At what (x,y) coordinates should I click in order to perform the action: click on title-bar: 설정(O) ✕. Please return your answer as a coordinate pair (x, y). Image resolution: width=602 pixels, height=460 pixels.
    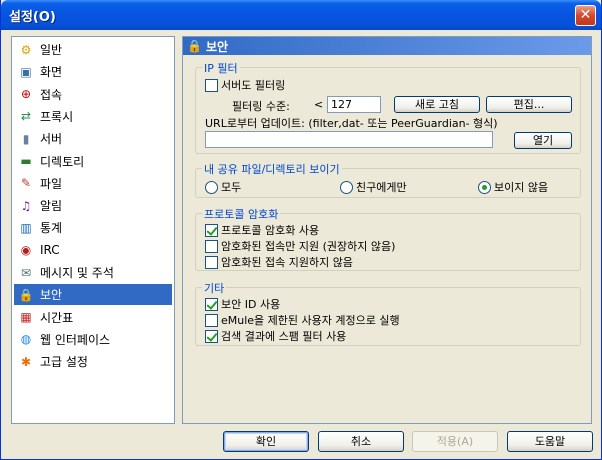
    Looking at the image, I should click on (301, 15).